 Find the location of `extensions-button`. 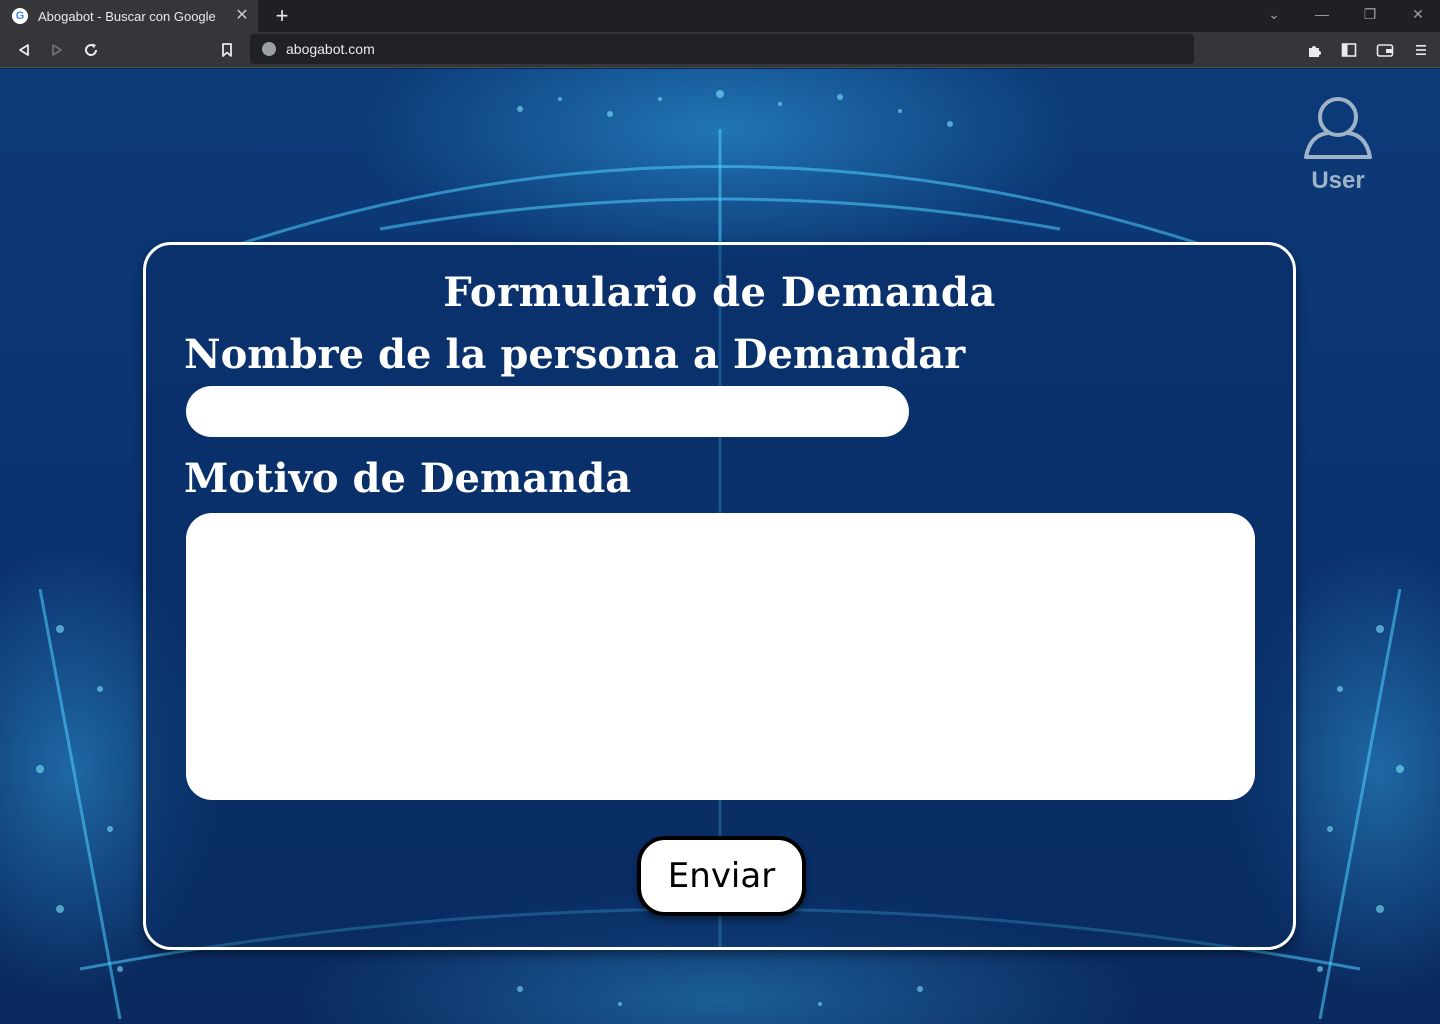

extensions-button is located at coordinates (1315, 50).